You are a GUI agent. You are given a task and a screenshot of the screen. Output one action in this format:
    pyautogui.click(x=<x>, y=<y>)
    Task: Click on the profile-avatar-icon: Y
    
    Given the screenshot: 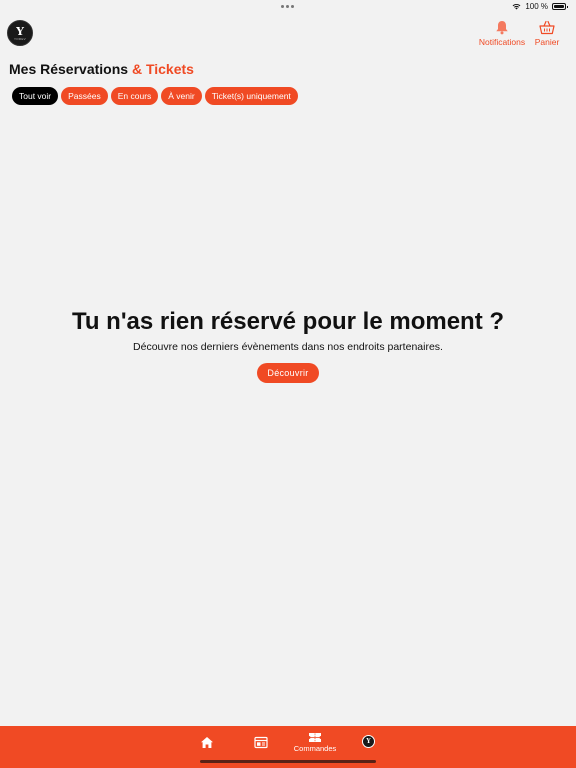 What is the action you would take?
    pyautogui.click(x=368, y=741)
    